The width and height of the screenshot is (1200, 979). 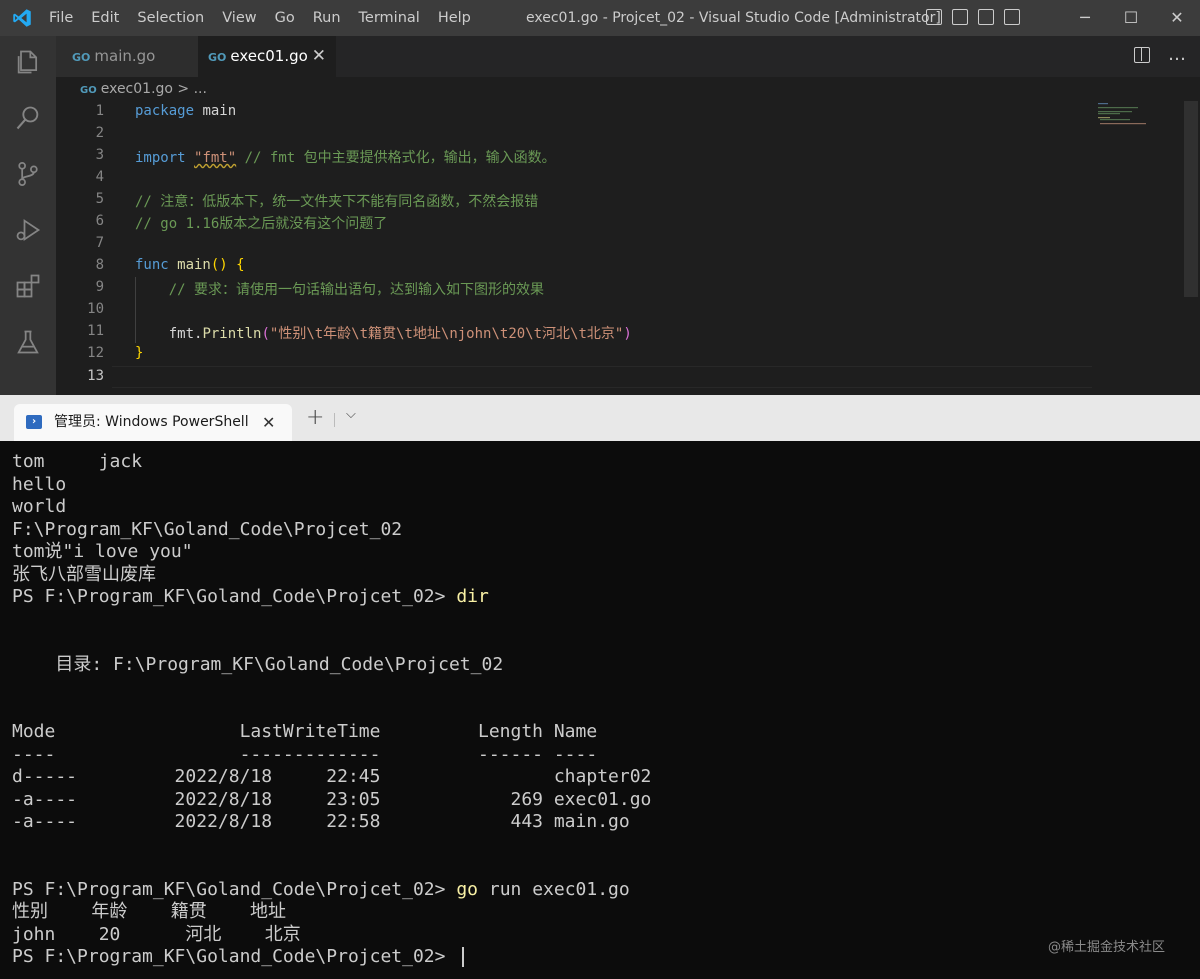 I want to click on source-control-icon, so click(x=28, y=174).